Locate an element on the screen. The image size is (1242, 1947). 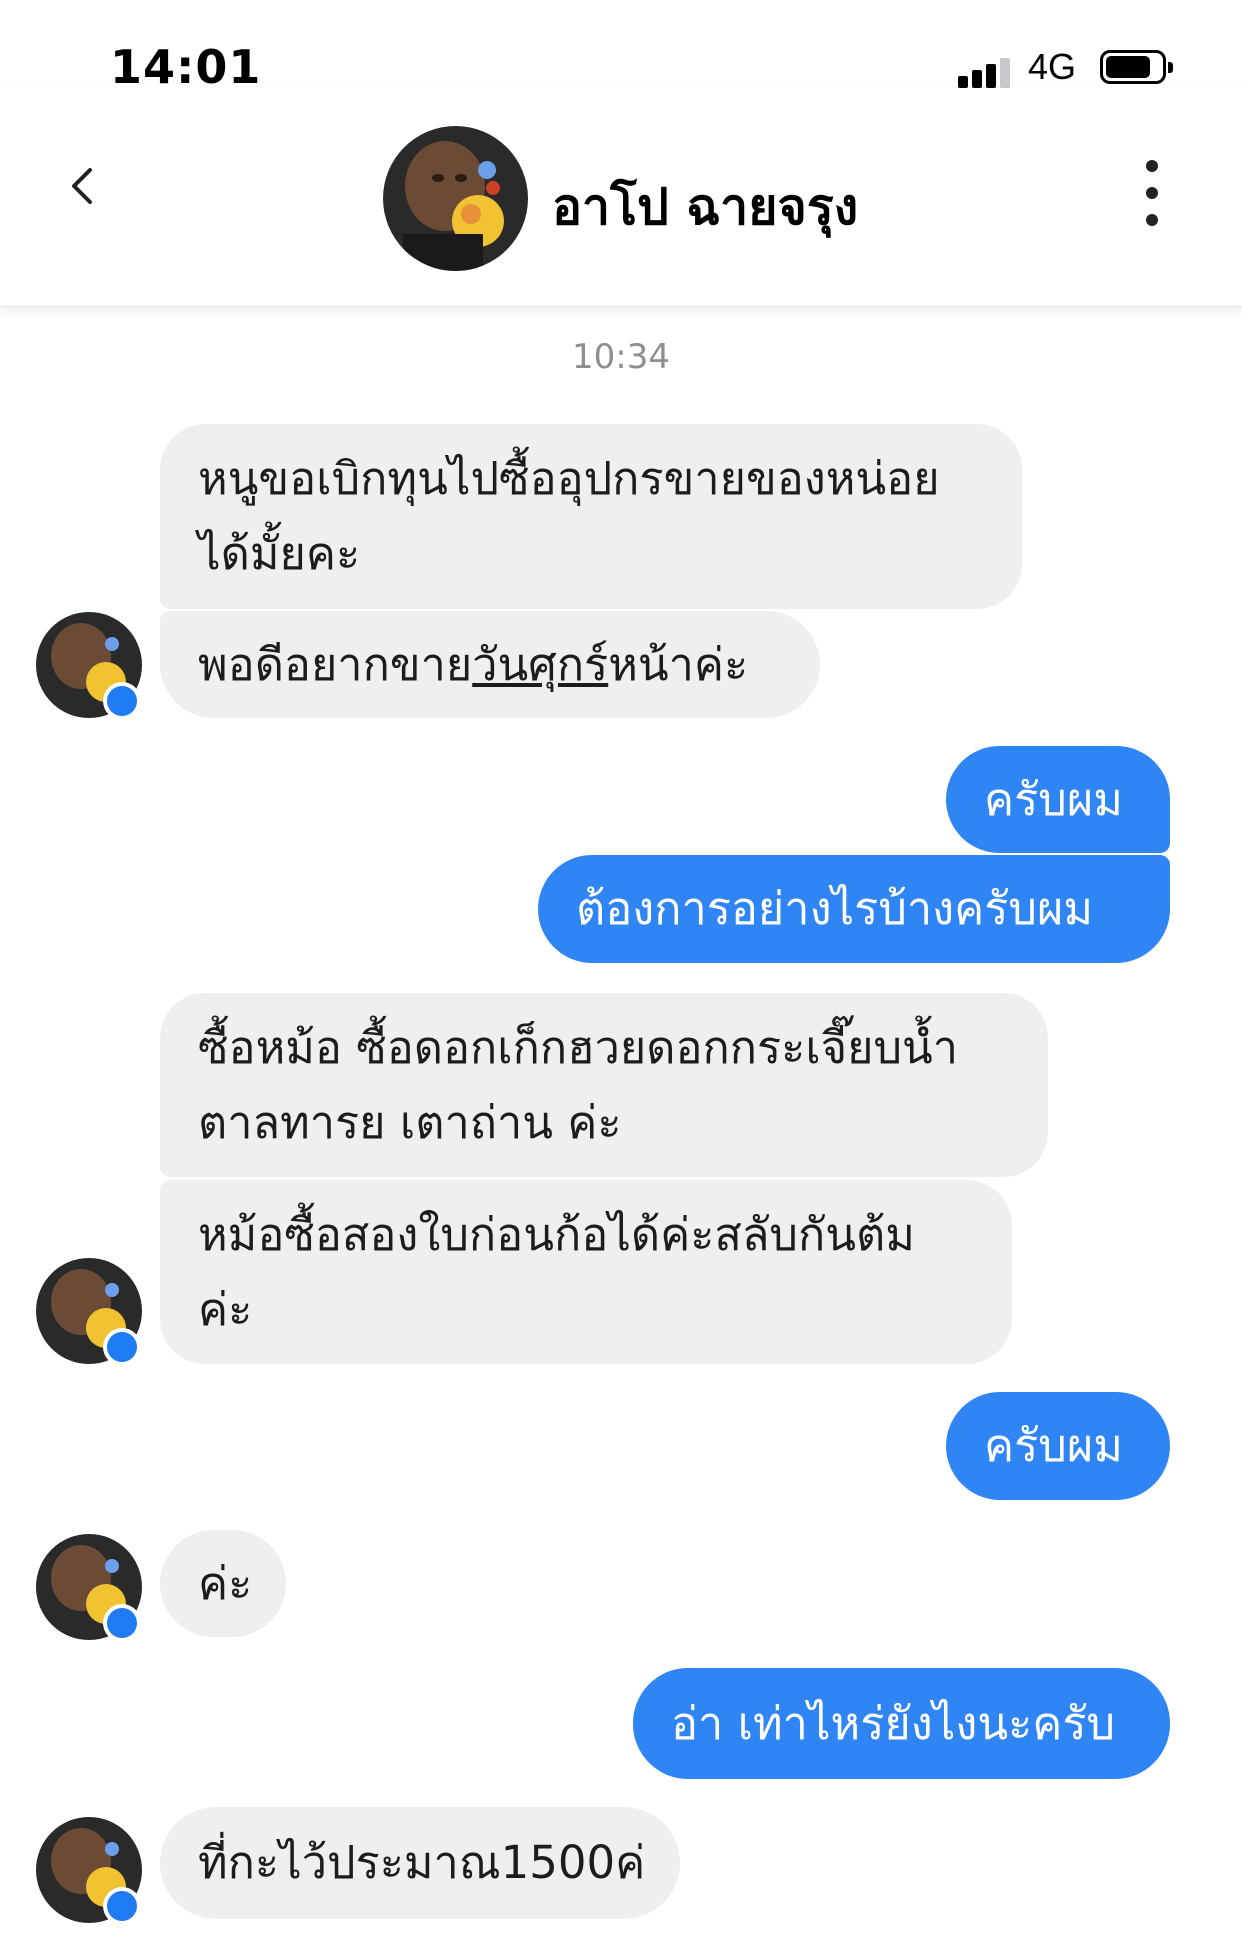
more-options-icon is located at coordinates (1152, 193).